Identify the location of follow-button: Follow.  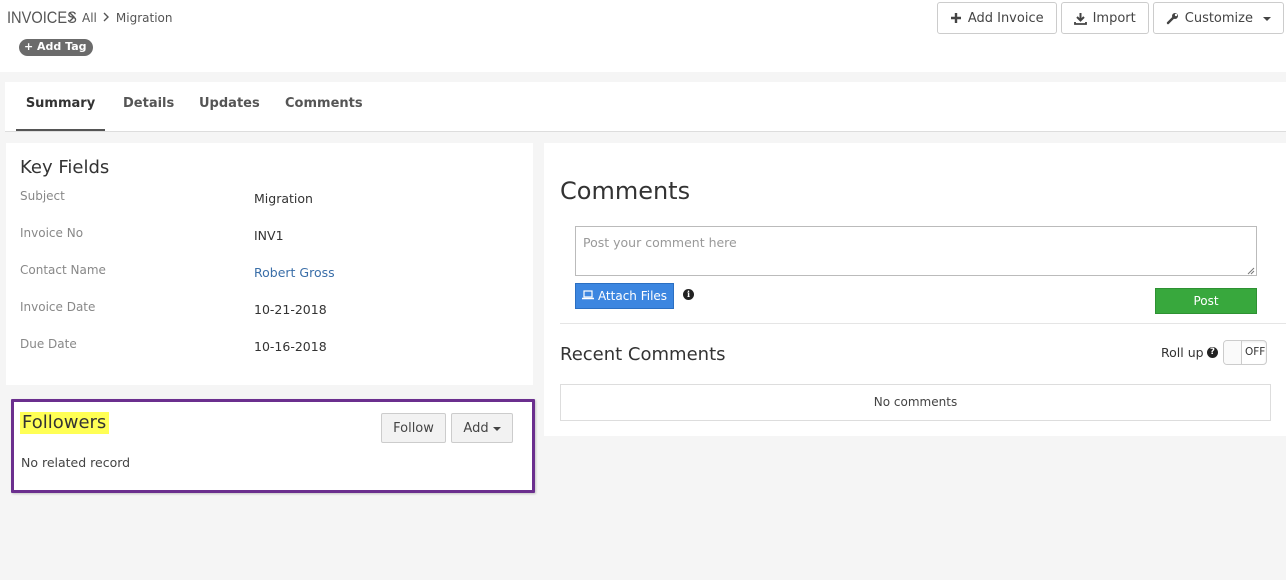
(413, 428).